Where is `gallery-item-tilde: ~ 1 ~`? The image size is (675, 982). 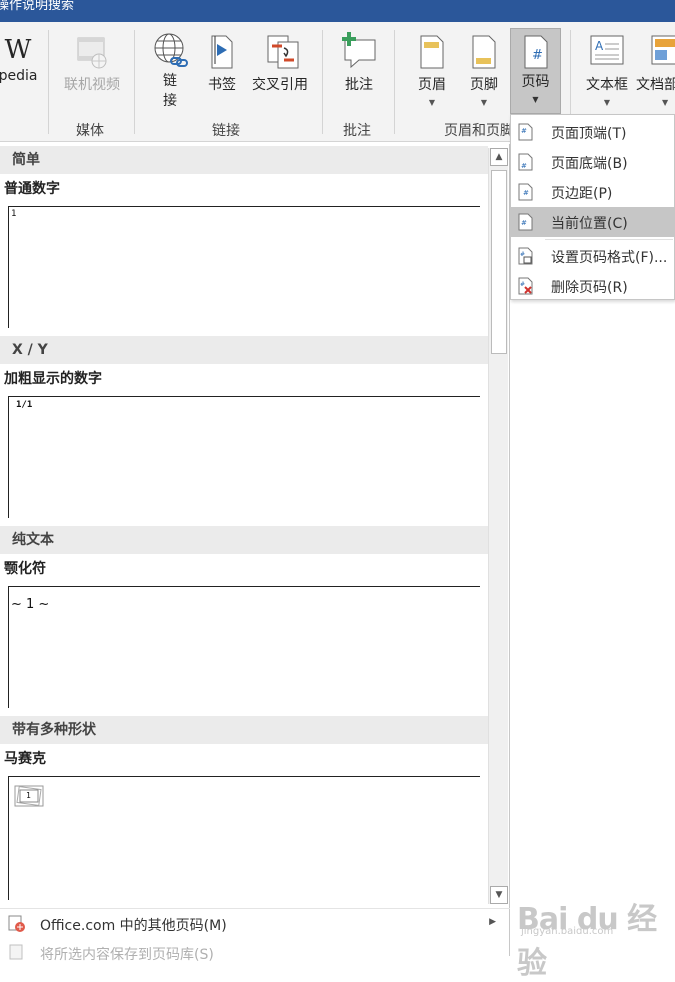
gallery-item-tilde: ~ 1 ~ is located at coordinates (244, 647).